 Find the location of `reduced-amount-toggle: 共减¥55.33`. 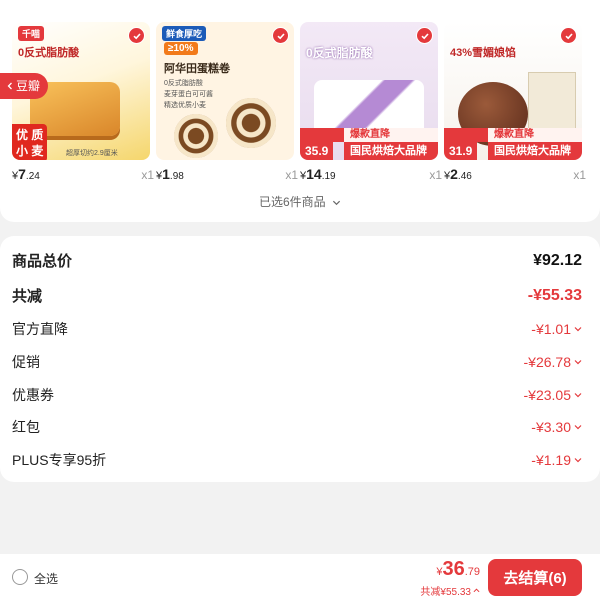

reduced-amount-toggle: 共减¥55.33 is located at coordinates (450, 590).